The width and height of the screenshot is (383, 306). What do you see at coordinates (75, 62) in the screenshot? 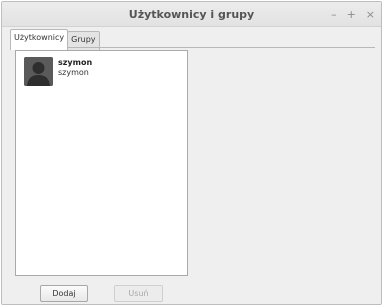
I see `user-display-name: szymon` at bounding box center [75, 62].